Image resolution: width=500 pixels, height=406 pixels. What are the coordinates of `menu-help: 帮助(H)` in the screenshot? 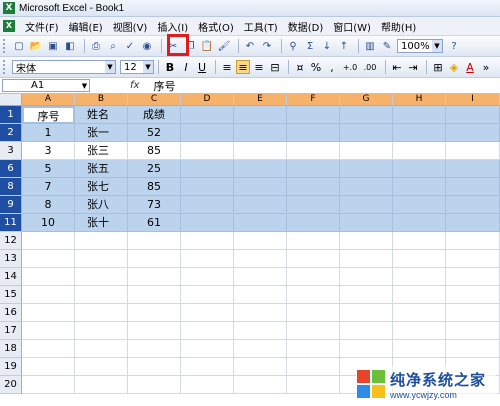 It's located at (398, 26).